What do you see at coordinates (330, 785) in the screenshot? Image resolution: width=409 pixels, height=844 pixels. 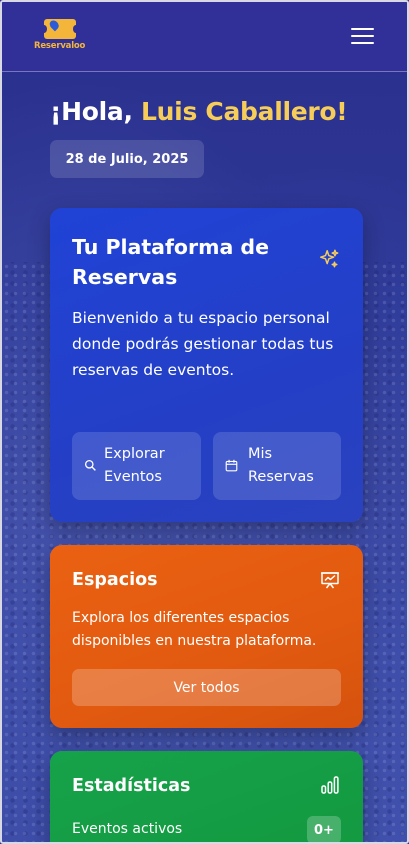 I see `bar-chart-icon` at bounding box center [330, 785].